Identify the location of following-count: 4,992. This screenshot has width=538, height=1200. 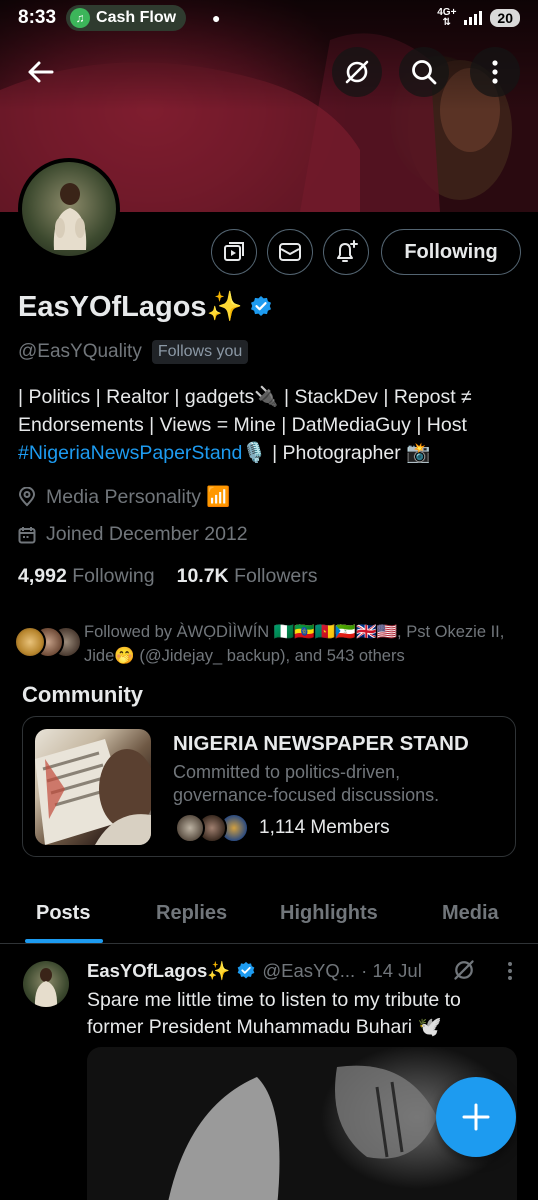
(42, 576).